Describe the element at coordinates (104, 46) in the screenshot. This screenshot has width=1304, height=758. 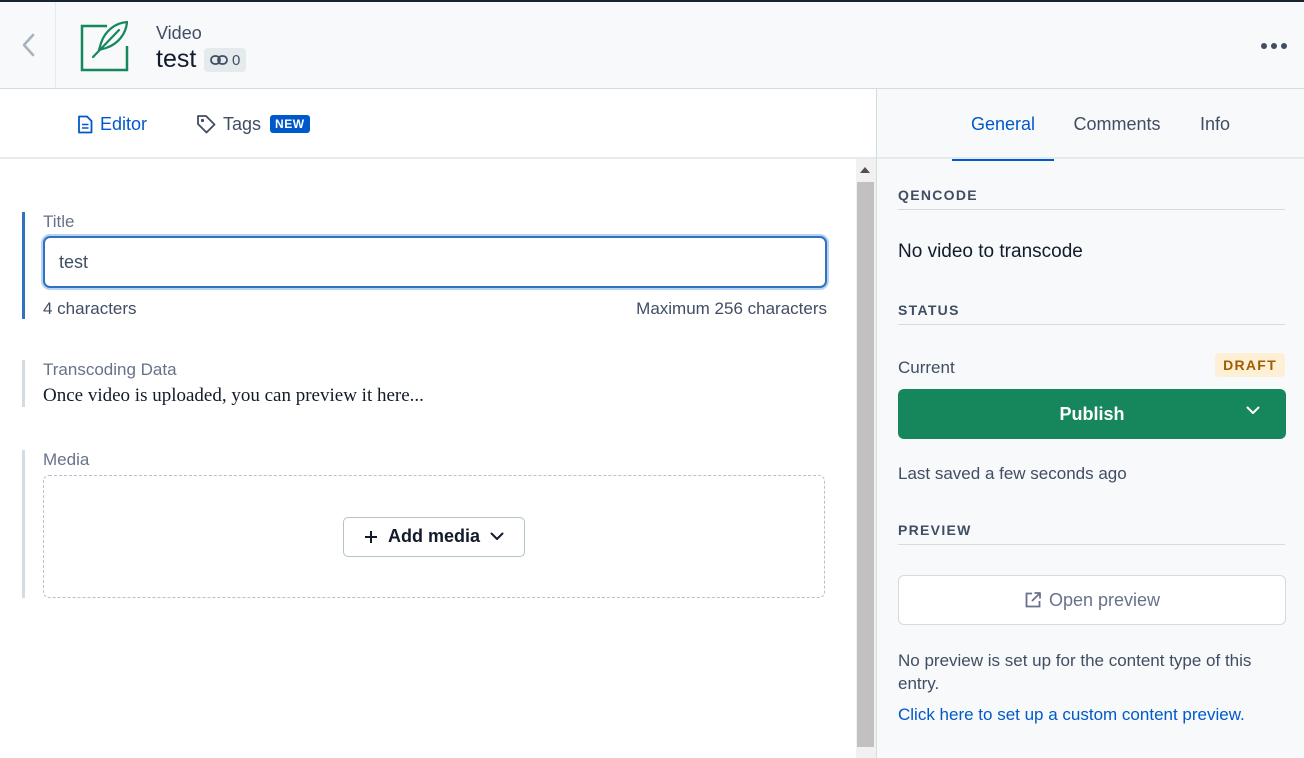
I see `feather-icon` at that location.